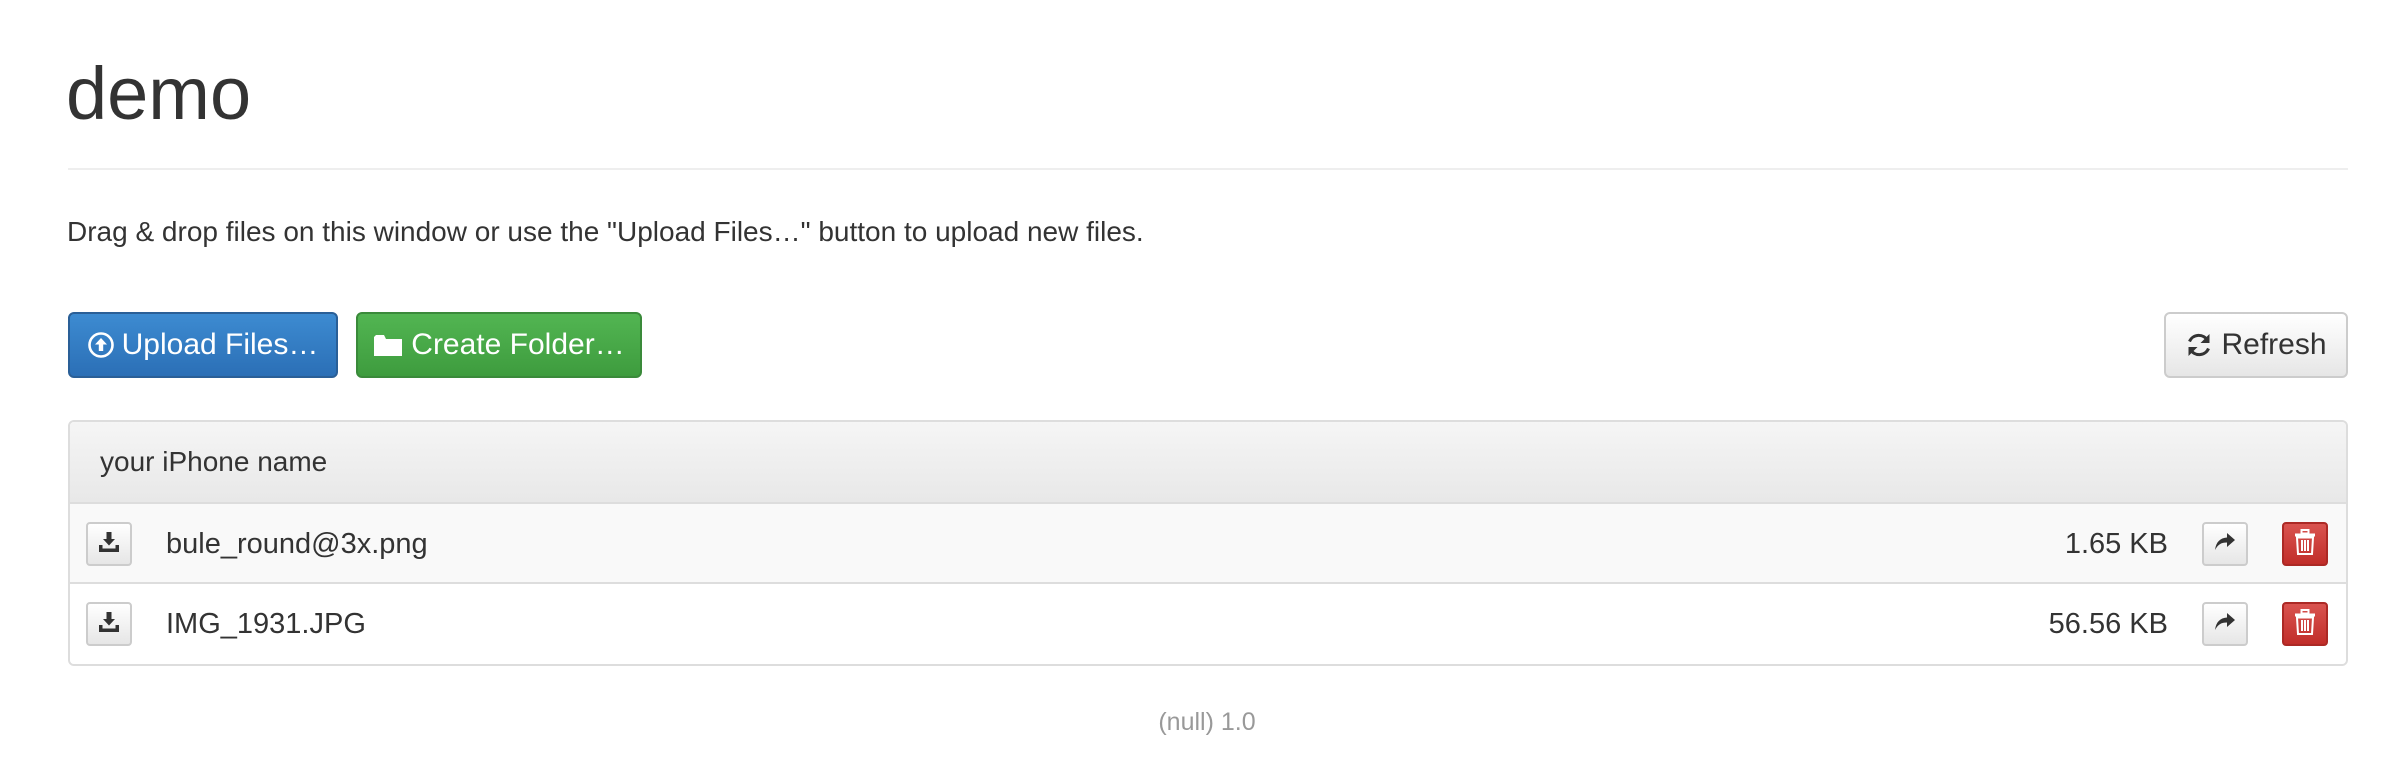 Image resolution: width=2402 pixels, height=780 pixels. I want to click on folder-icon, so click(388, 345).